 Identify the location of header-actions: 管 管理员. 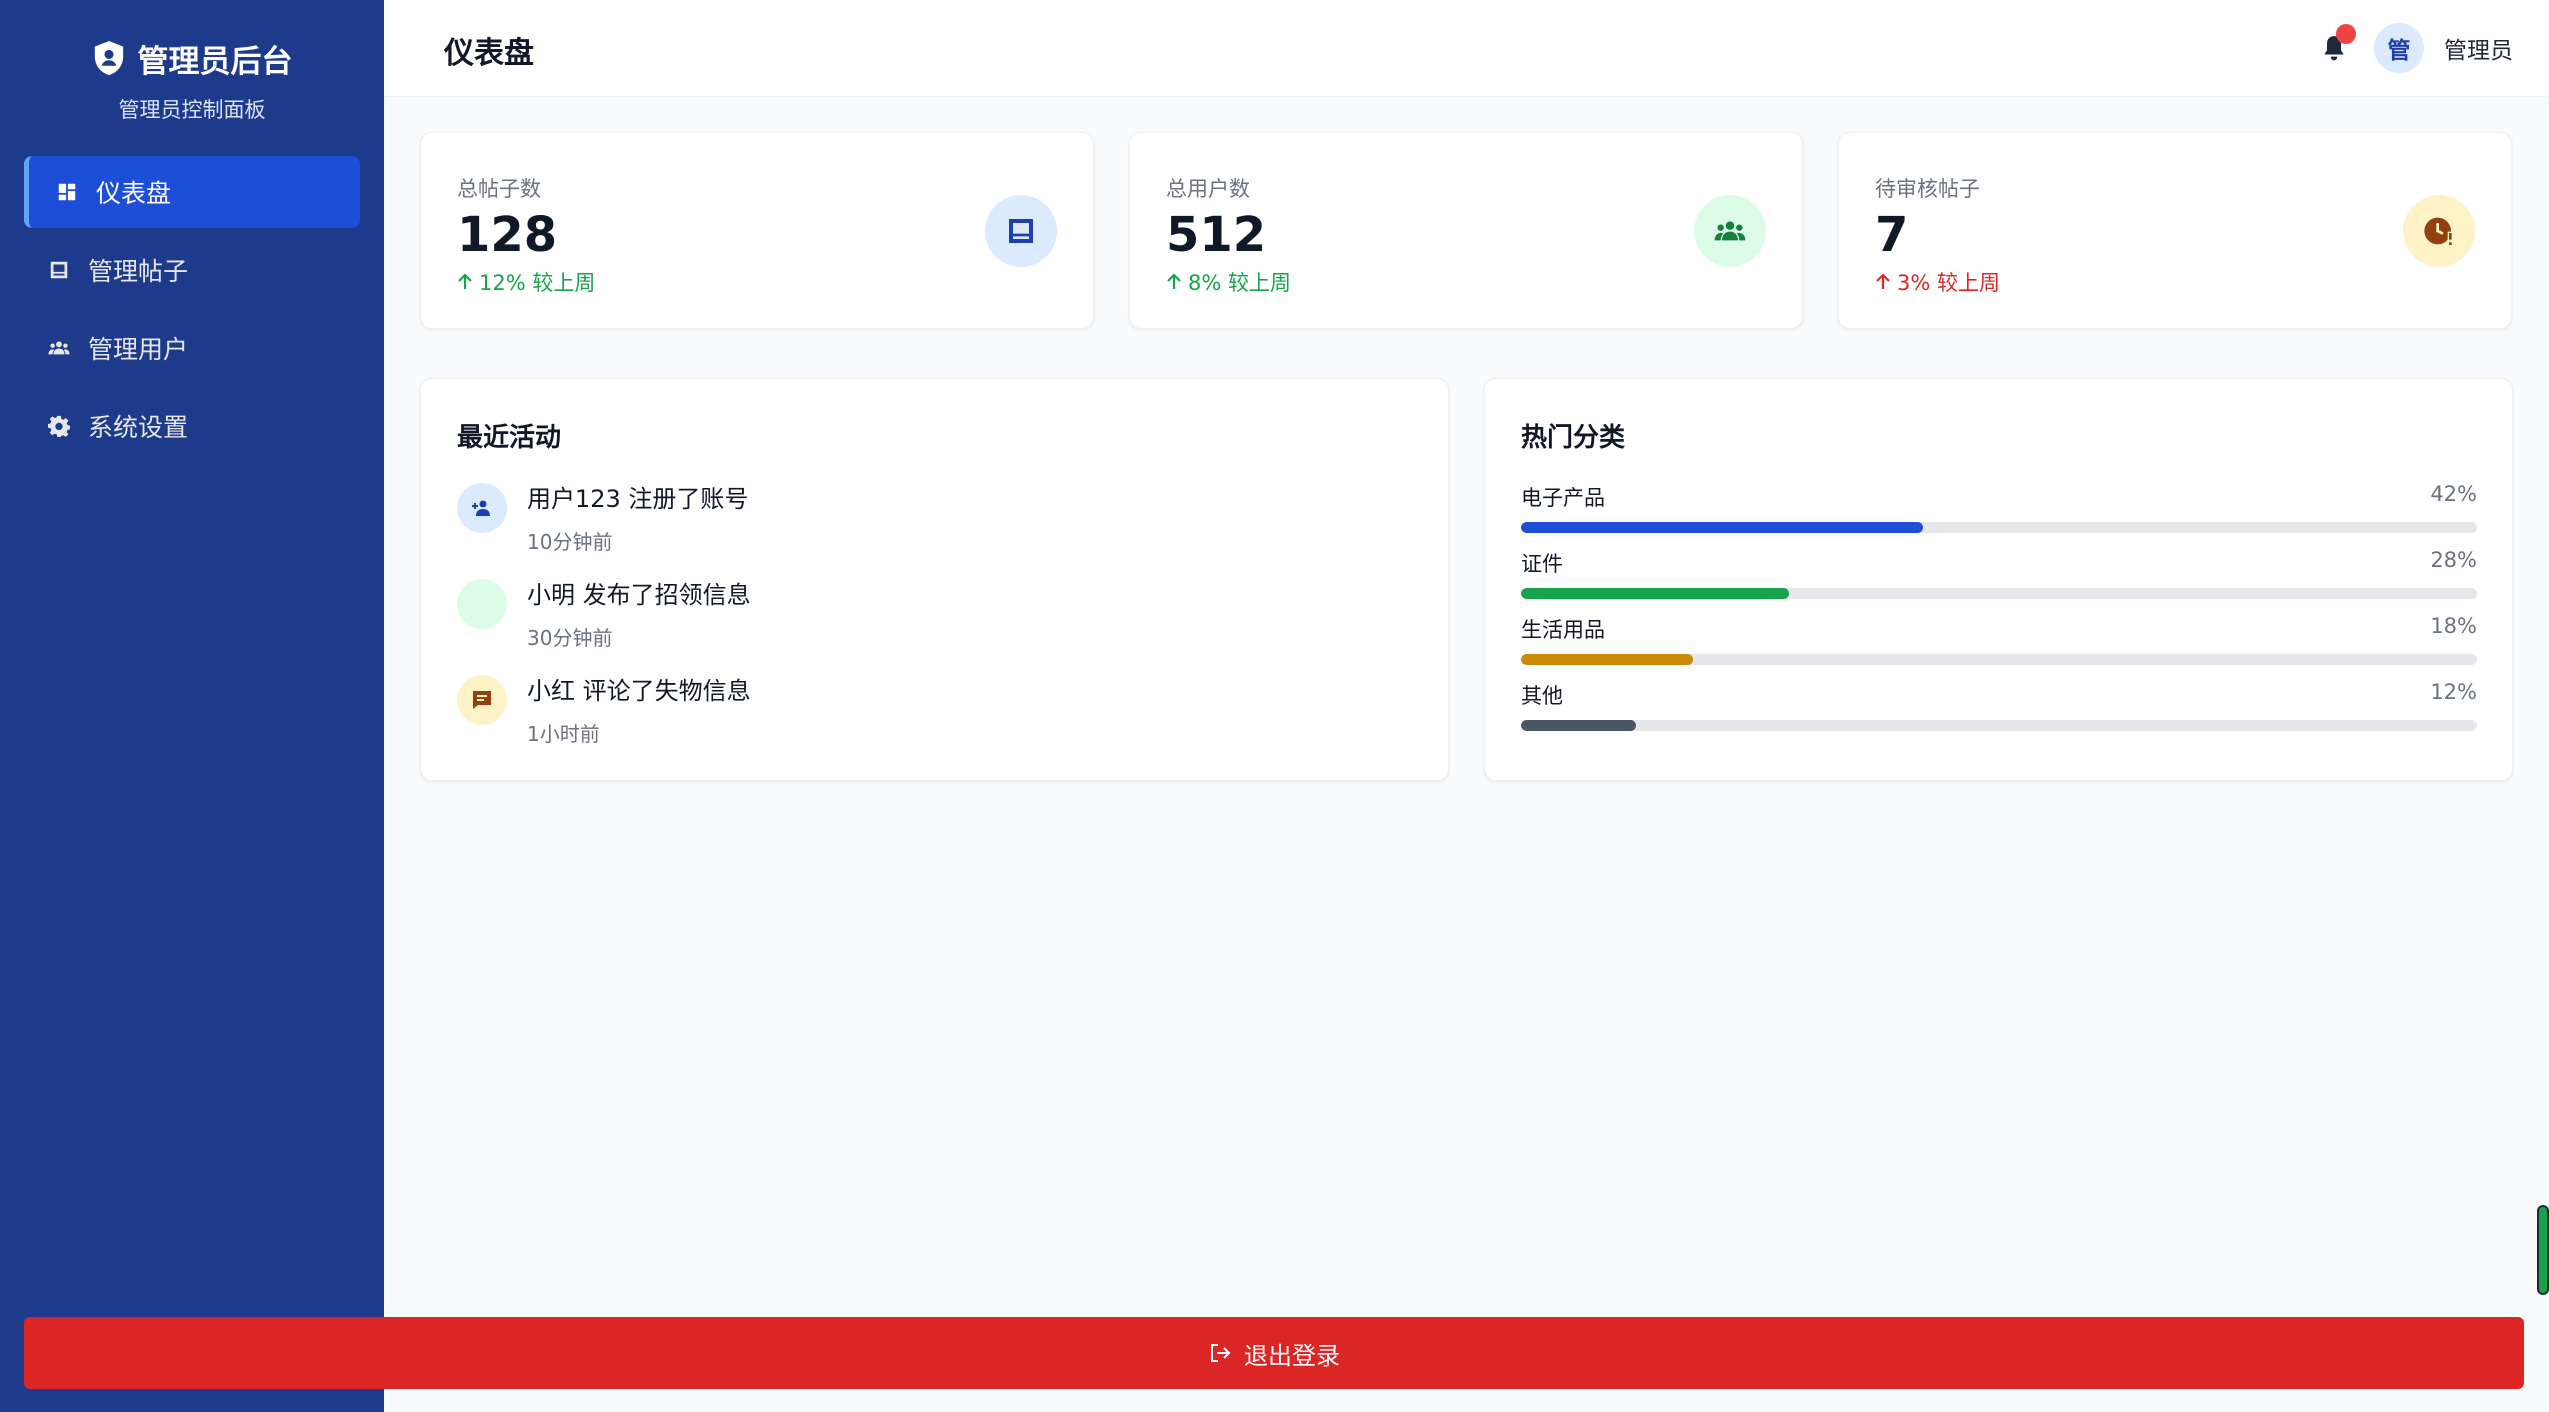
(2413, 48).